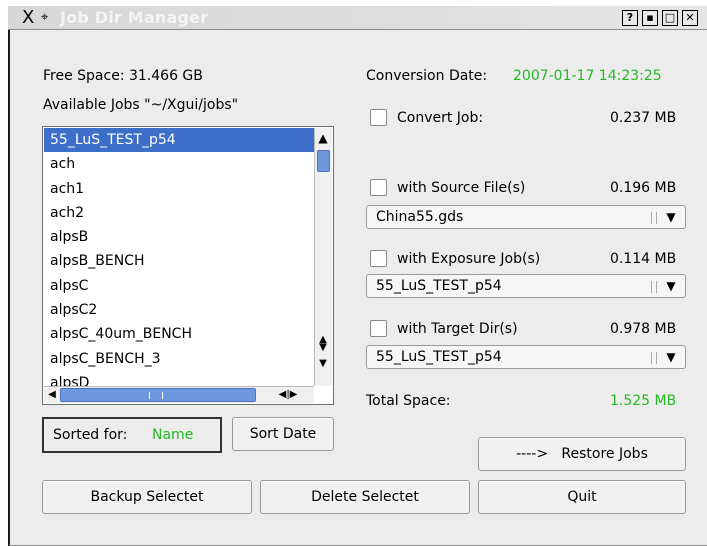 This screenshot has width=707, height=546. What do you see at coordinates (134, 17) in the screenshot?
I see `window-title: Job Dir Manager` at bounding box center [134, 17].